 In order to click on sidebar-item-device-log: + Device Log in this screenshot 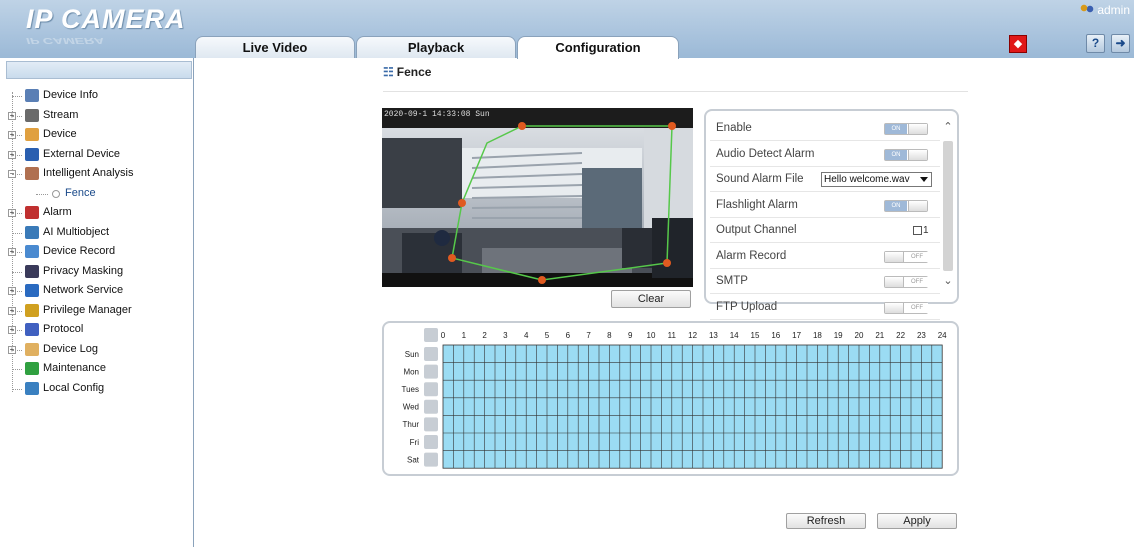, I will do `click(100, 350)`.